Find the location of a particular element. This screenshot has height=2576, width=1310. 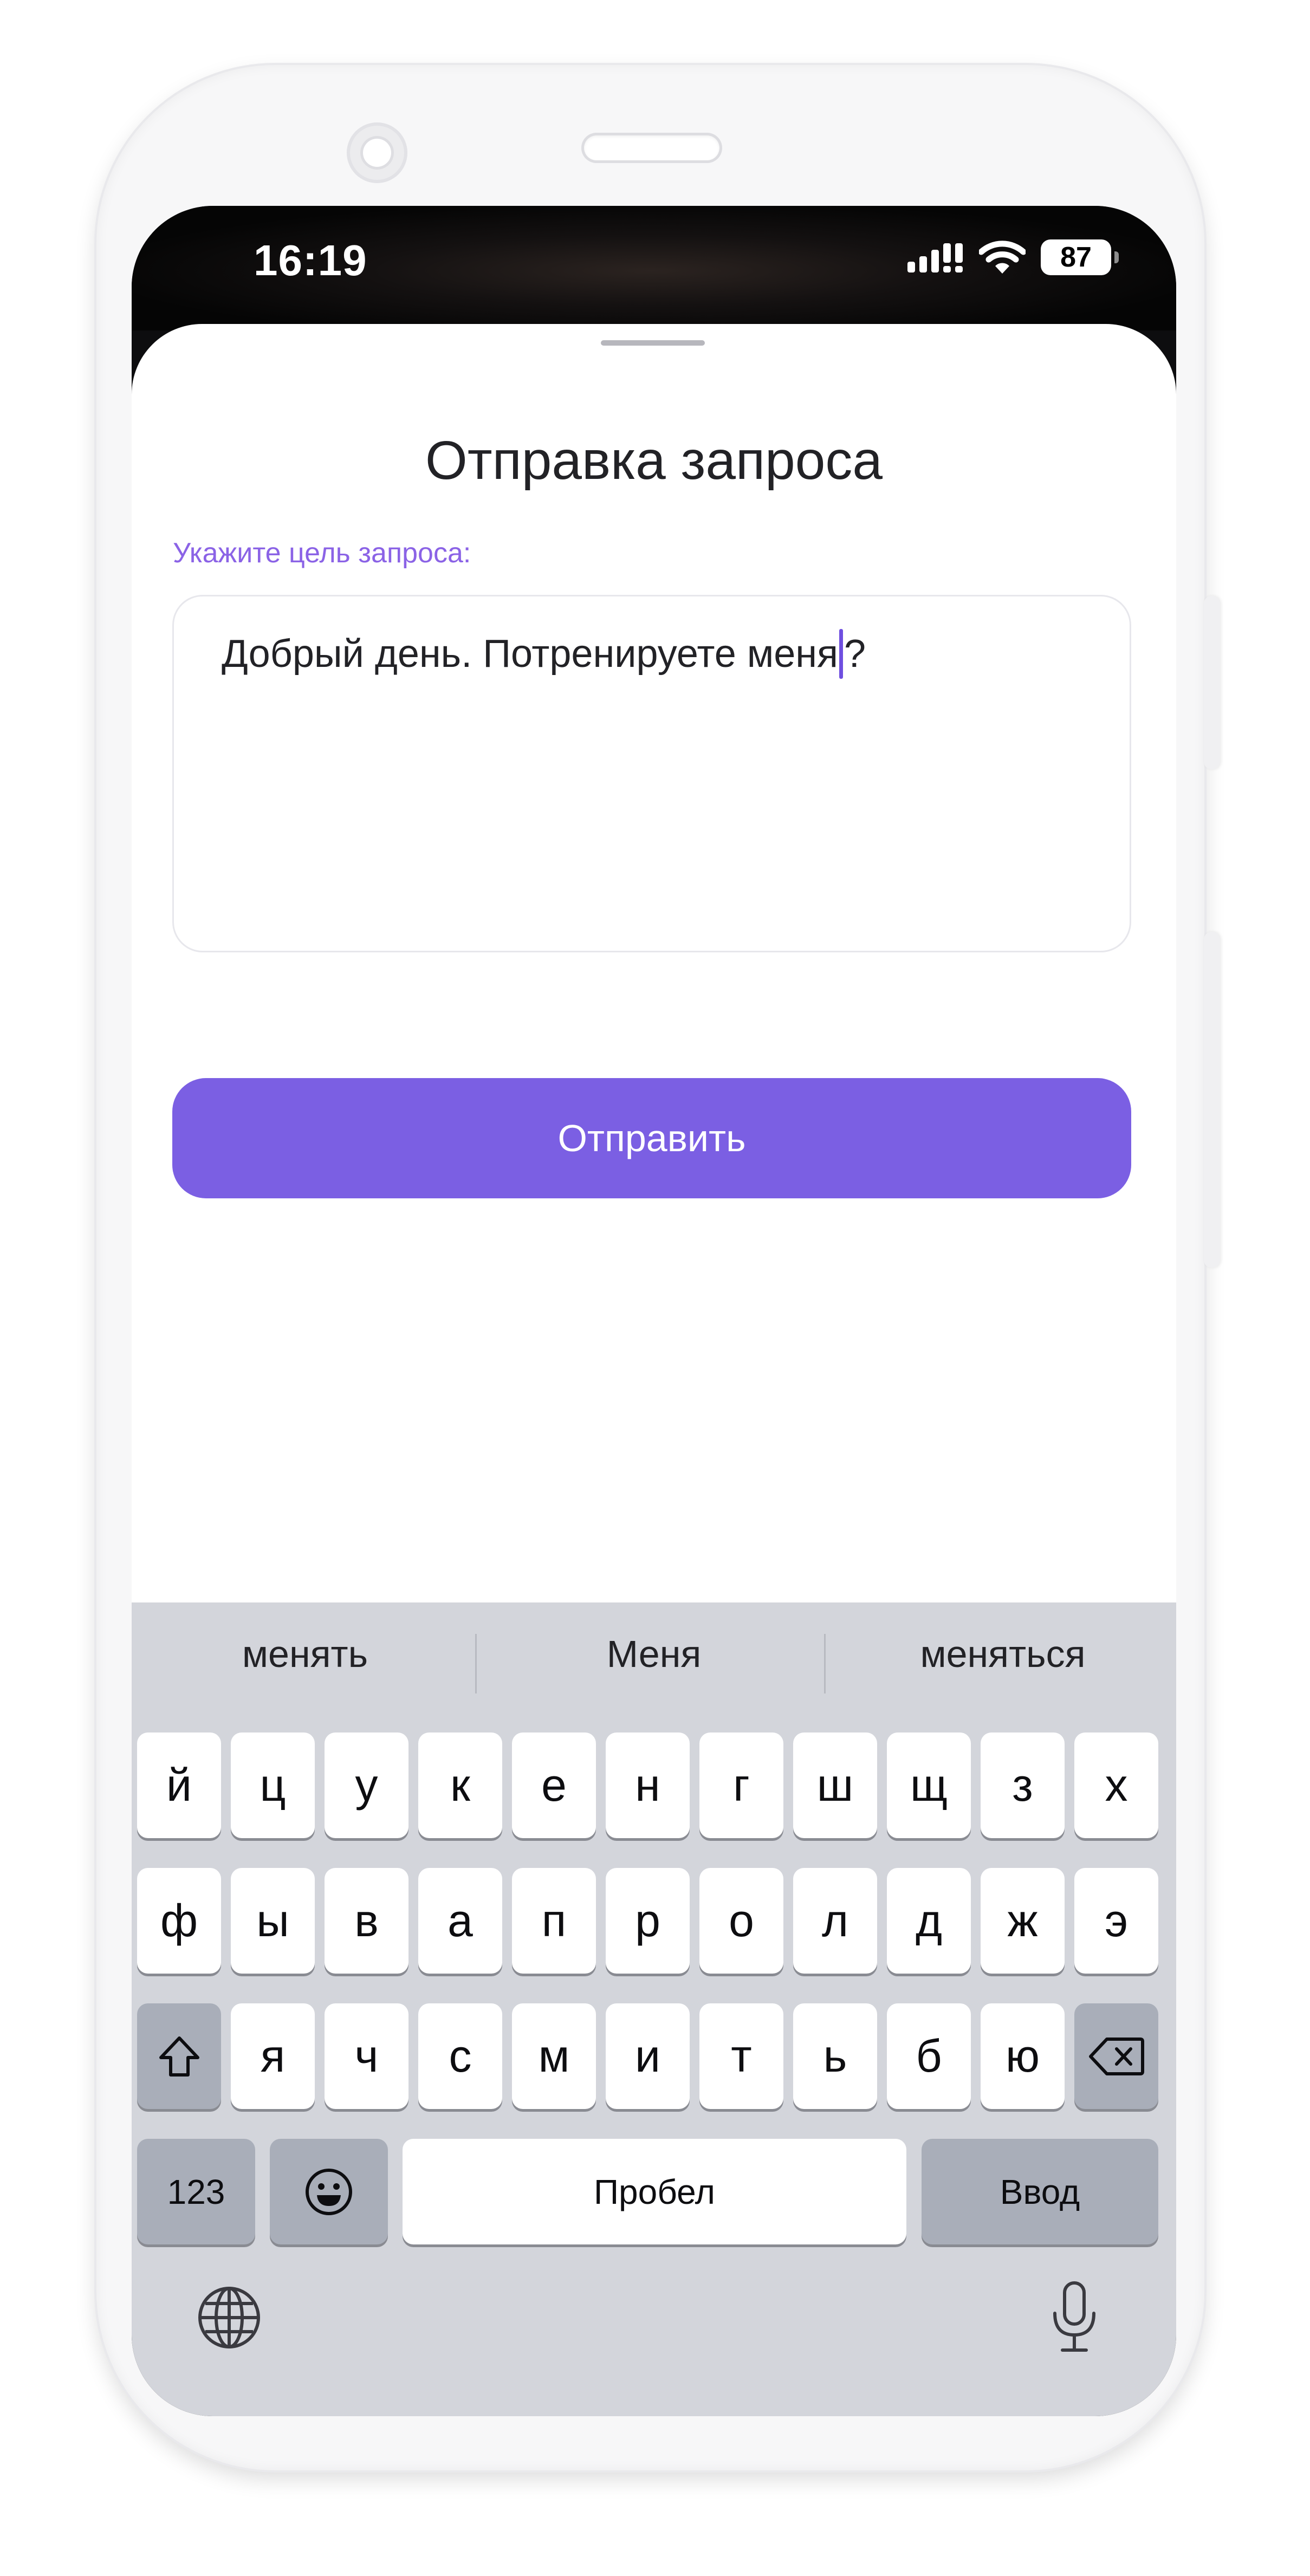

key-letter: к is located at coordinates (460, 1786).